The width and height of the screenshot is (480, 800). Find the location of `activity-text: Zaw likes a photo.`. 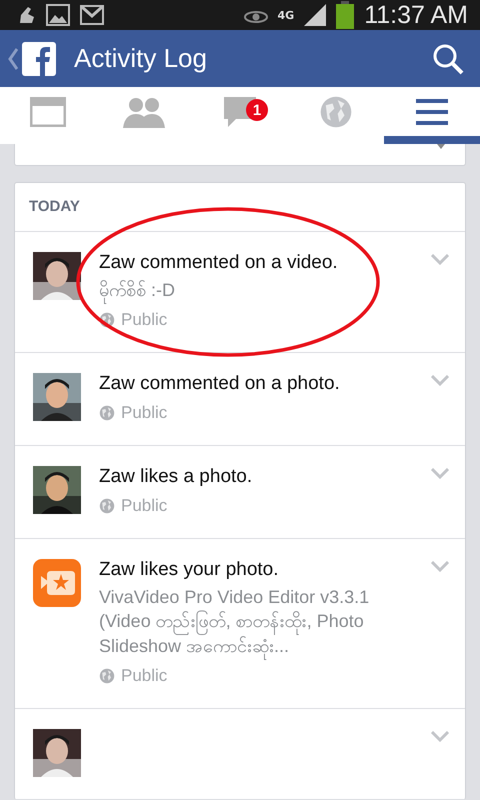

activity-text: Zaw likes a photo. is located at coordinates (176, 477).